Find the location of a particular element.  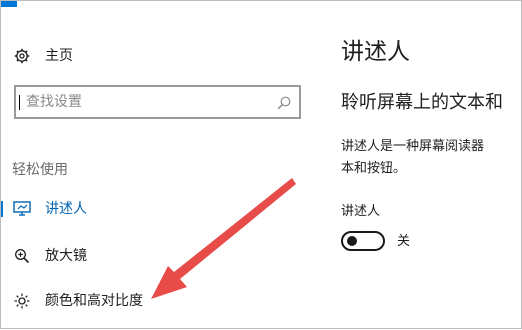

sidebar-item-home: 主页 is located at coordinates (151, 56).